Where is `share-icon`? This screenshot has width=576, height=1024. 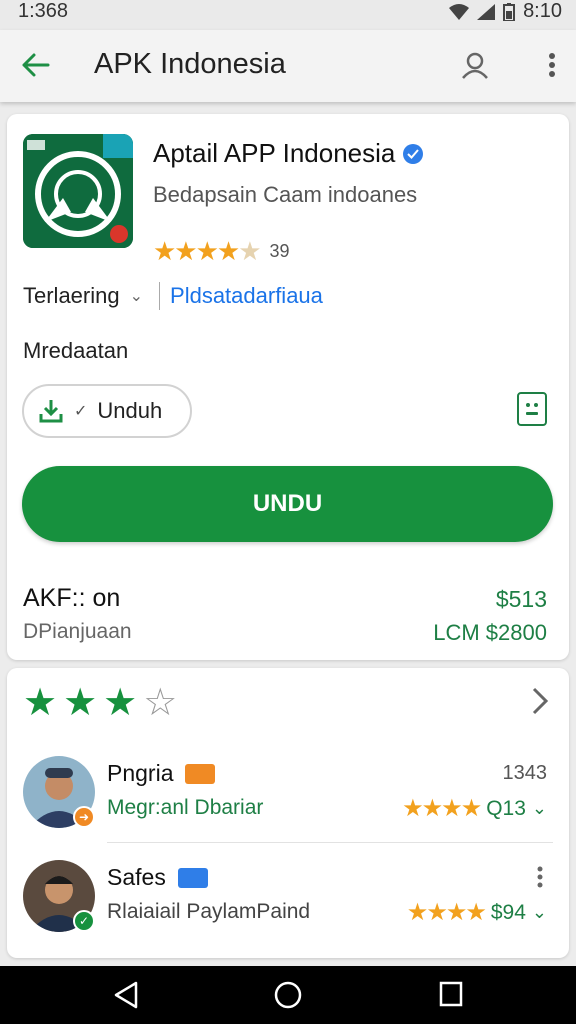 share-icon is located at coordinates (532, 409).